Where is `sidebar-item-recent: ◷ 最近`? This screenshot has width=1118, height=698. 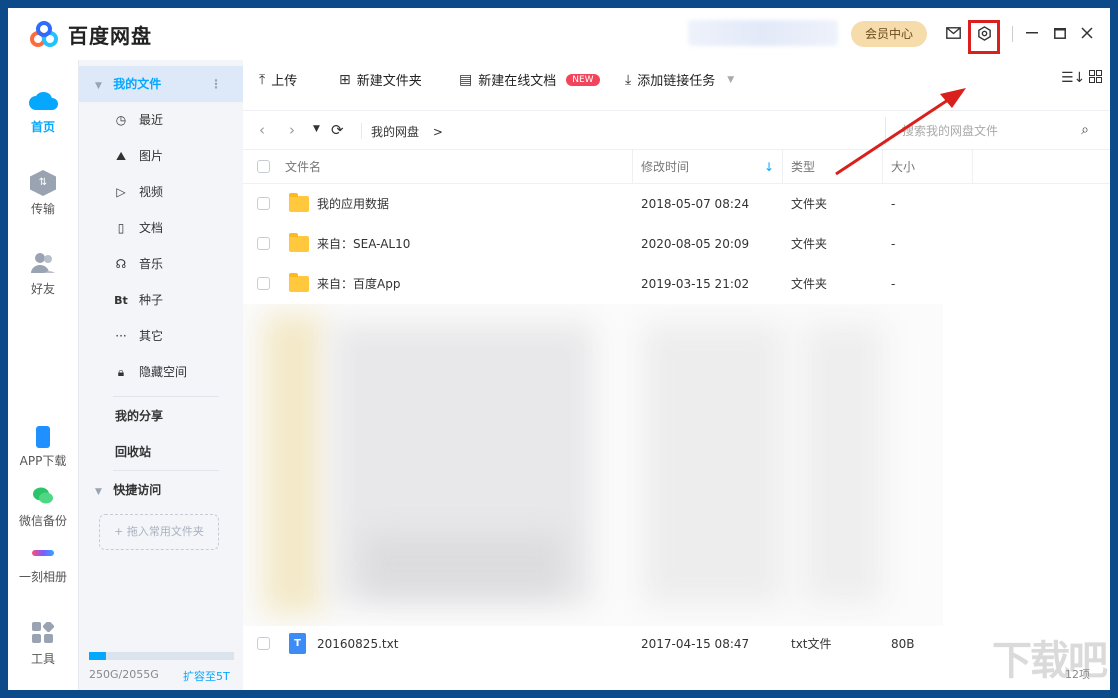
sidebar-item-recent: ◷ 最近 is located at coordinates (161, 120).